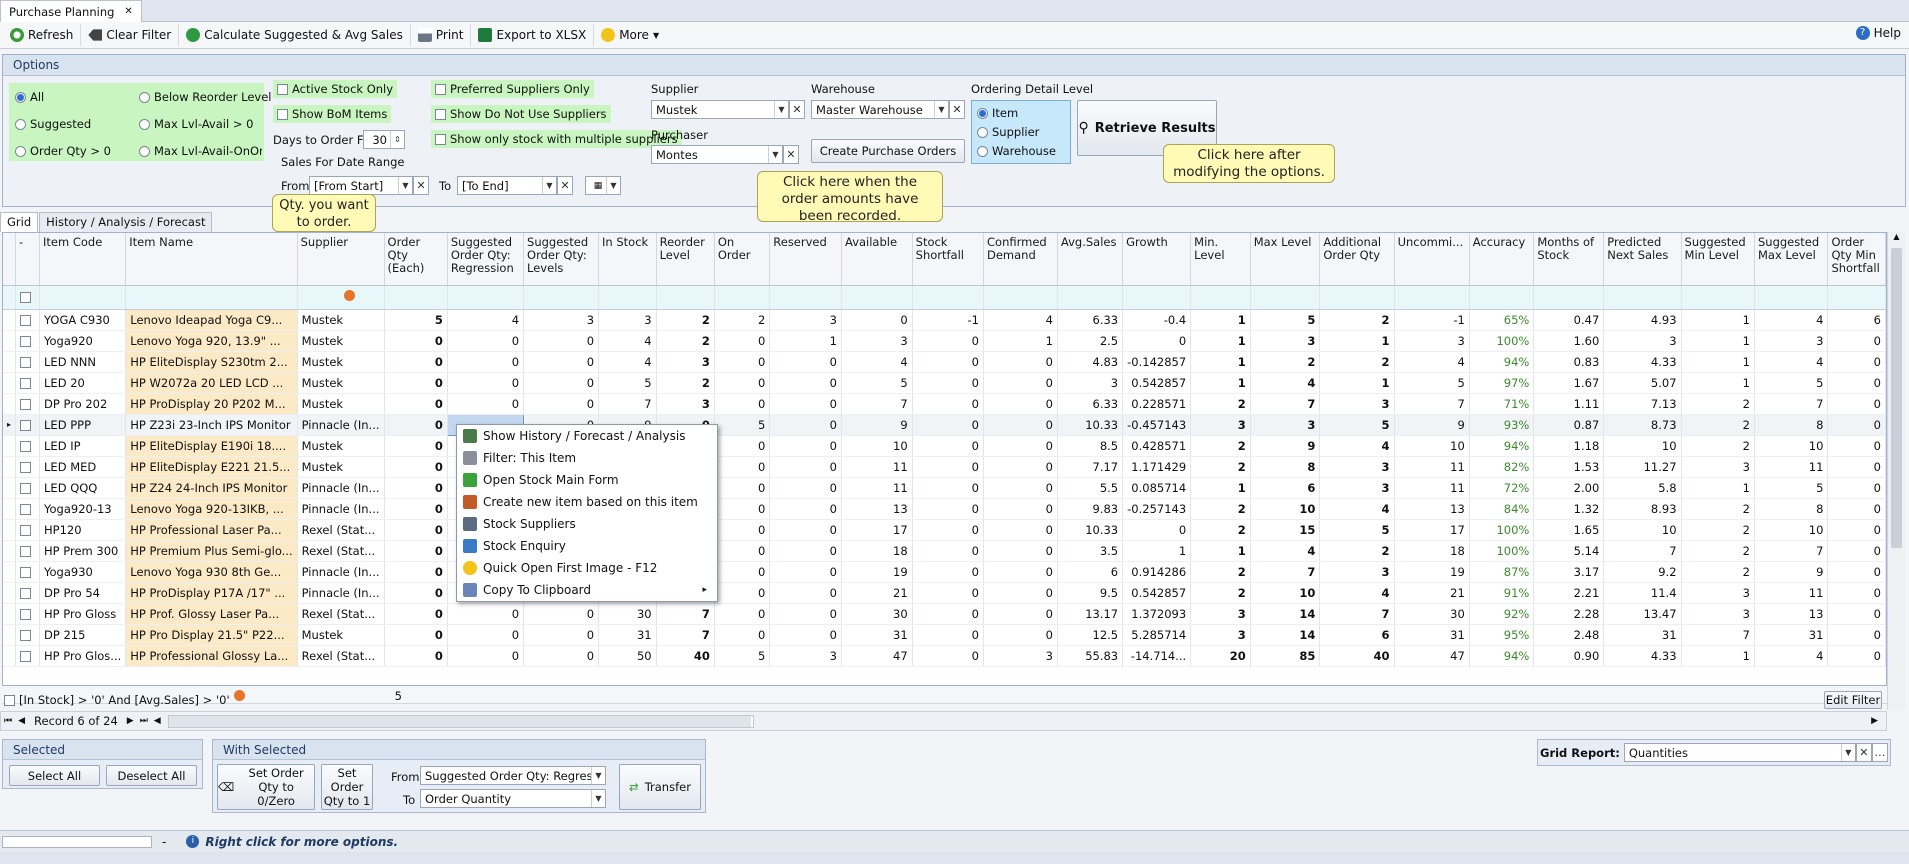 This screenshot has height=864, width=1909. Describe the element at coordinates (1502, 551) in the screenshot. I see `grid-cell: 100%` at that location.